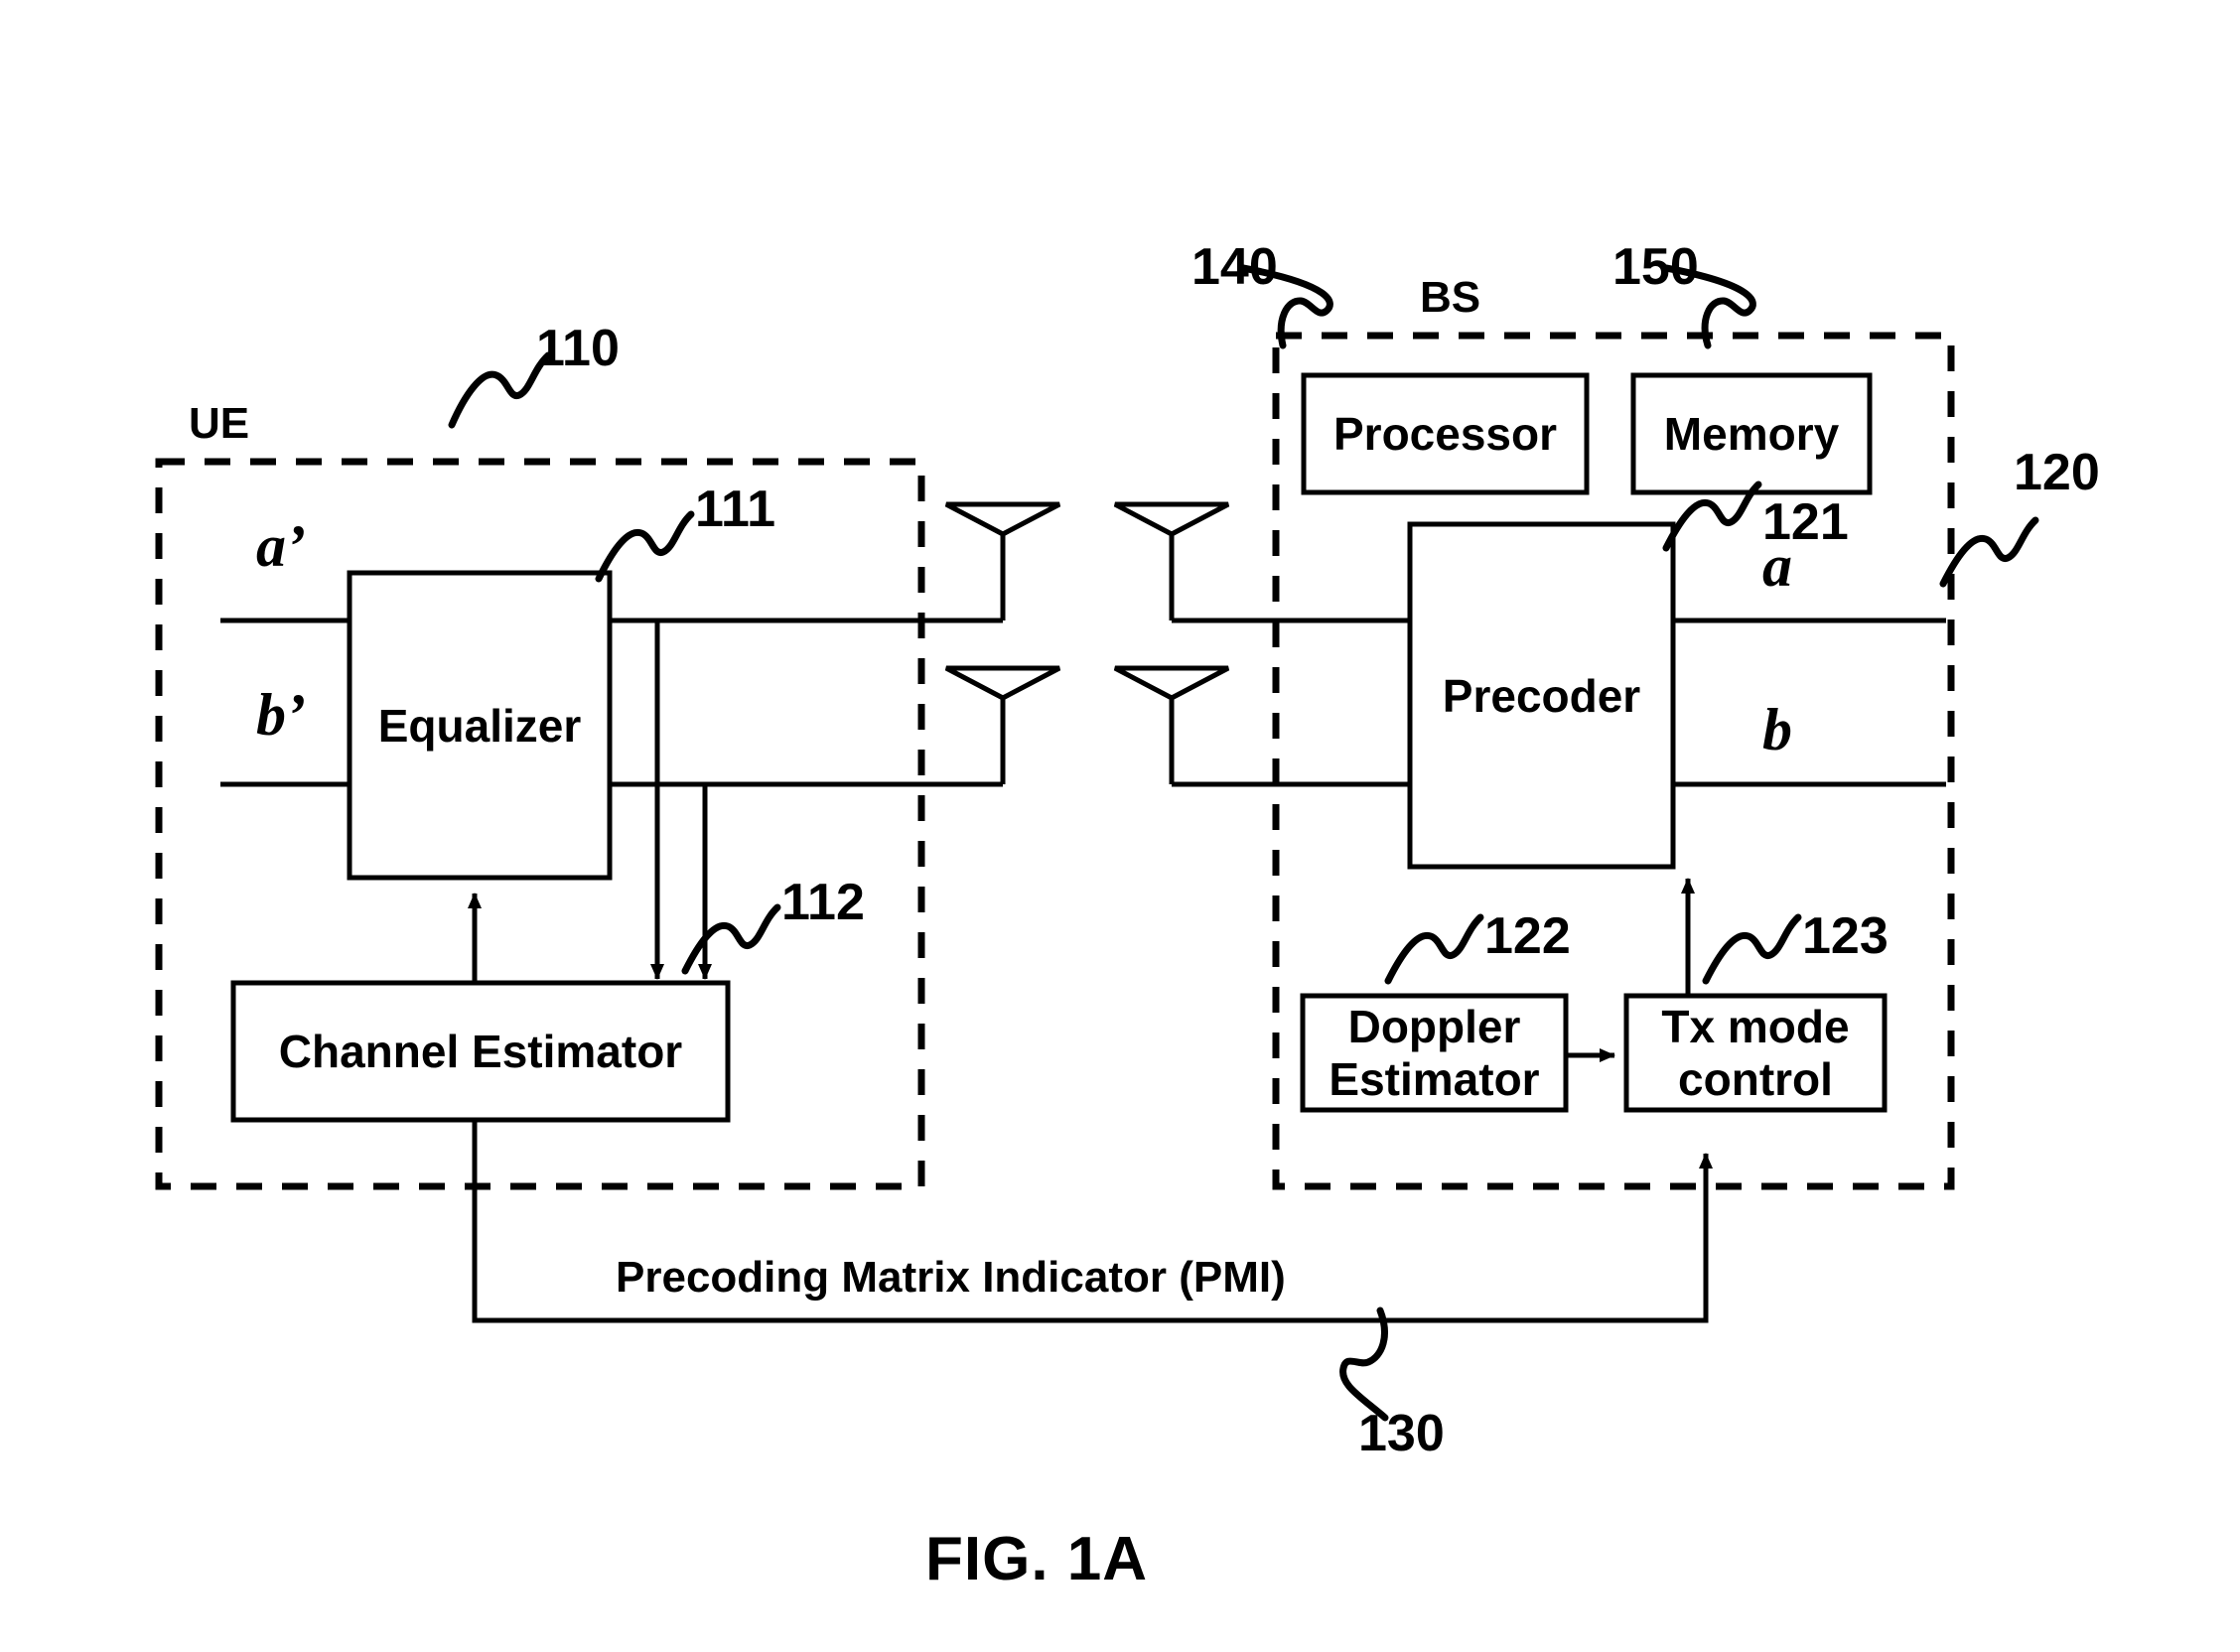 This screenshot has width=2240, height=1652. I want to click on doppler-estimator-block-label: Doppler Estimator, so click(1434, 1053).